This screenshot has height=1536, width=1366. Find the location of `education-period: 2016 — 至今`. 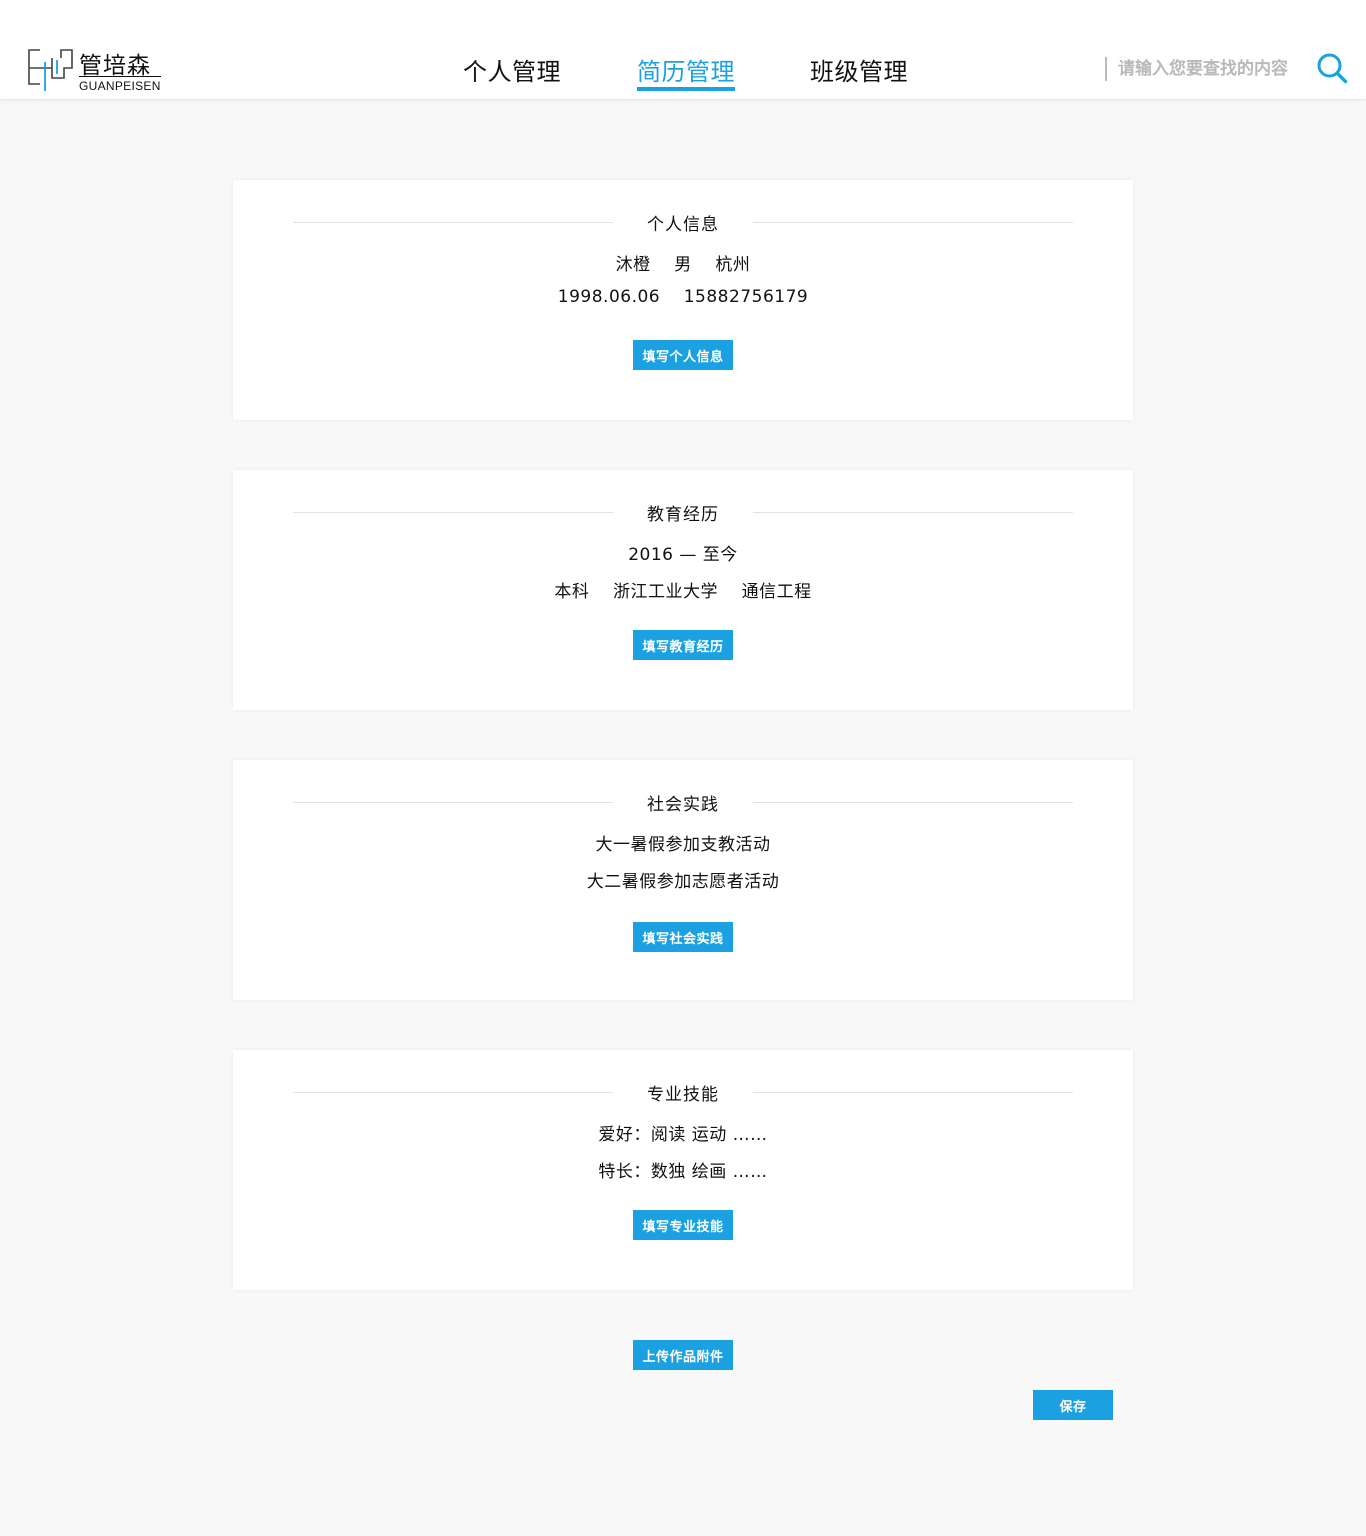

education-period: 2016 — 至今 is located at coordinates (683, 555).